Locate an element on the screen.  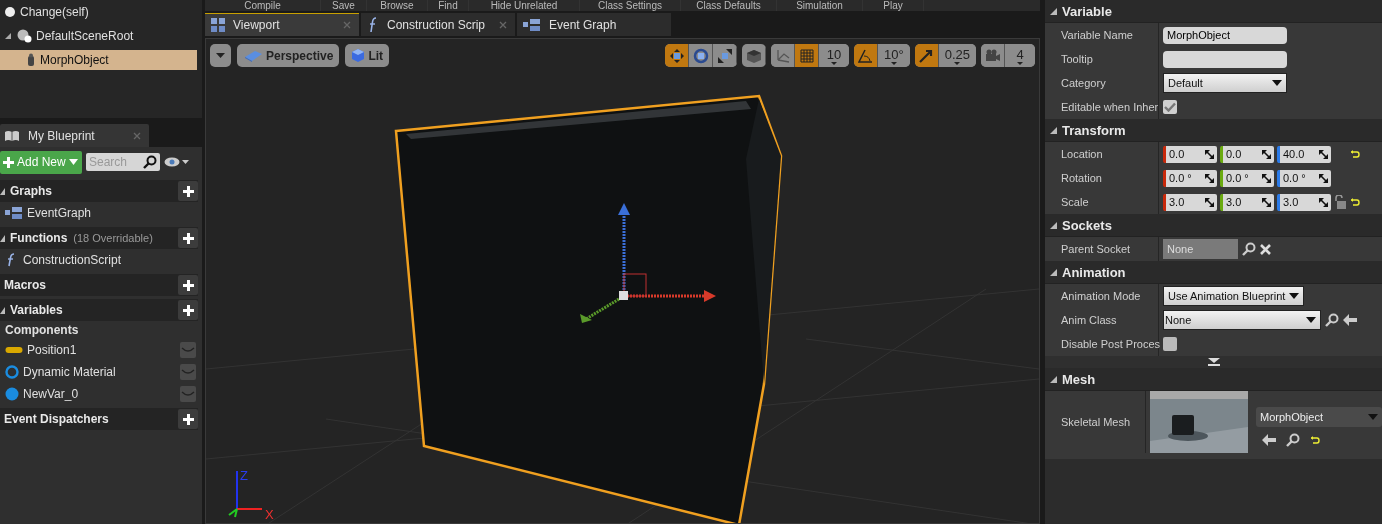
text-field: MorphObject is located at coordinates (1225, 35).